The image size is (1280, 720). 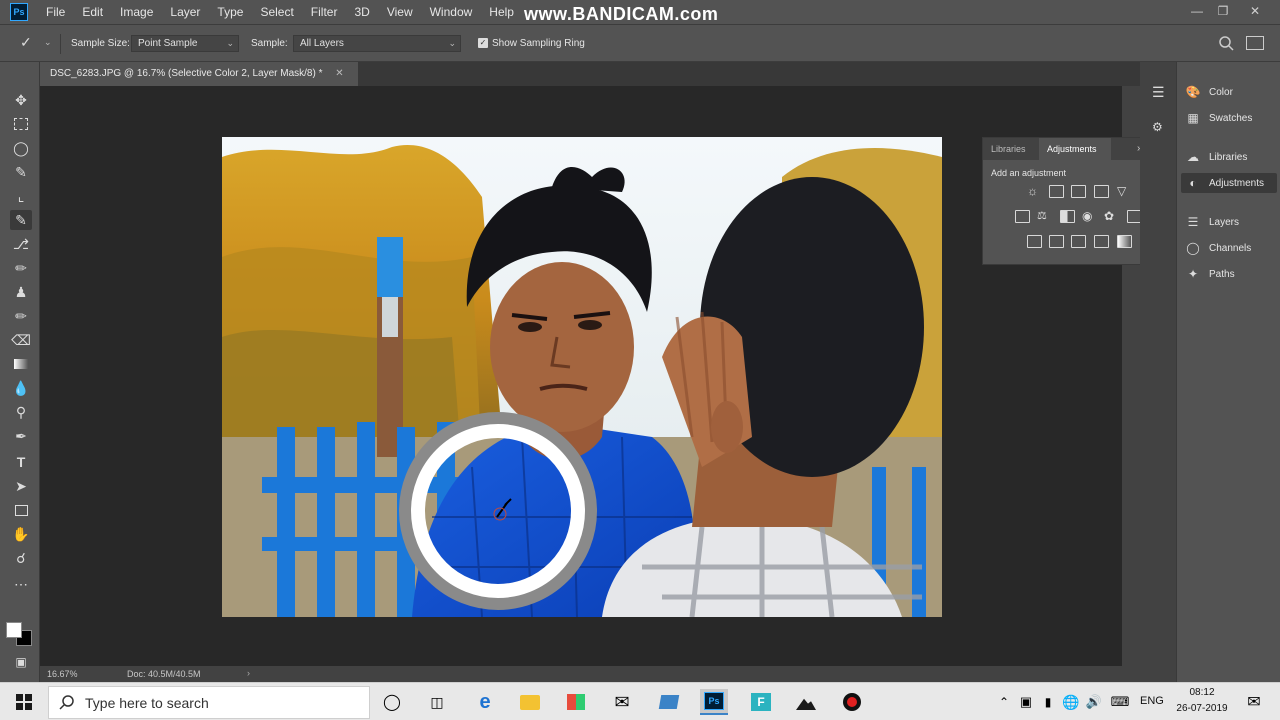 I want to click on minimize-button: —, so click(x=1197, y=11).